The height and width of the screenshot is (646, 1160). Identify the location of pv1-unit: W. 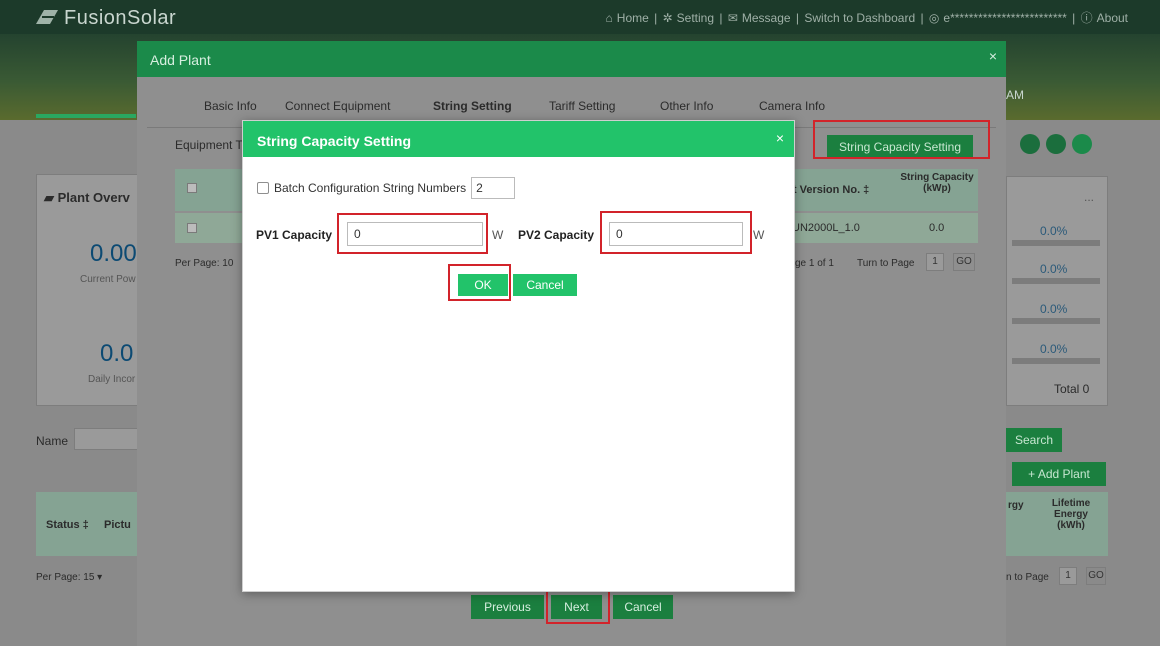
(498, 235).